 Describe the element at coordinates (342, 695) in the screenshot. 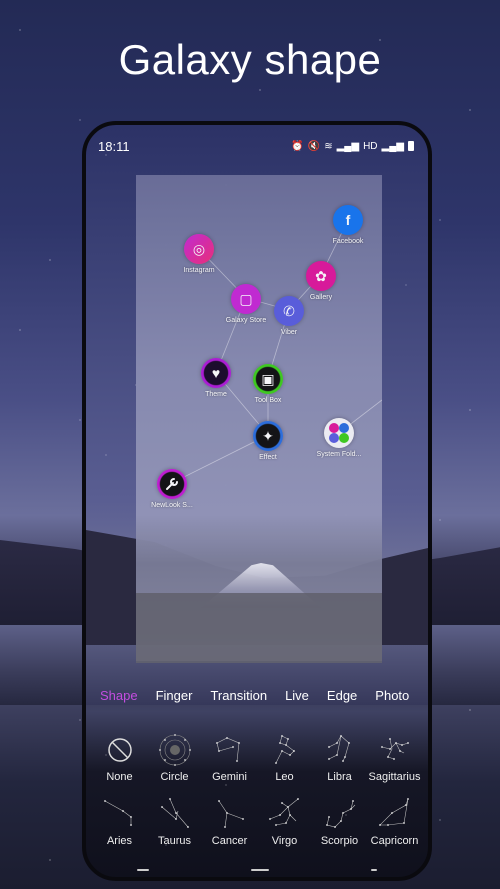

I see `tab-edge: Edge` at that location.